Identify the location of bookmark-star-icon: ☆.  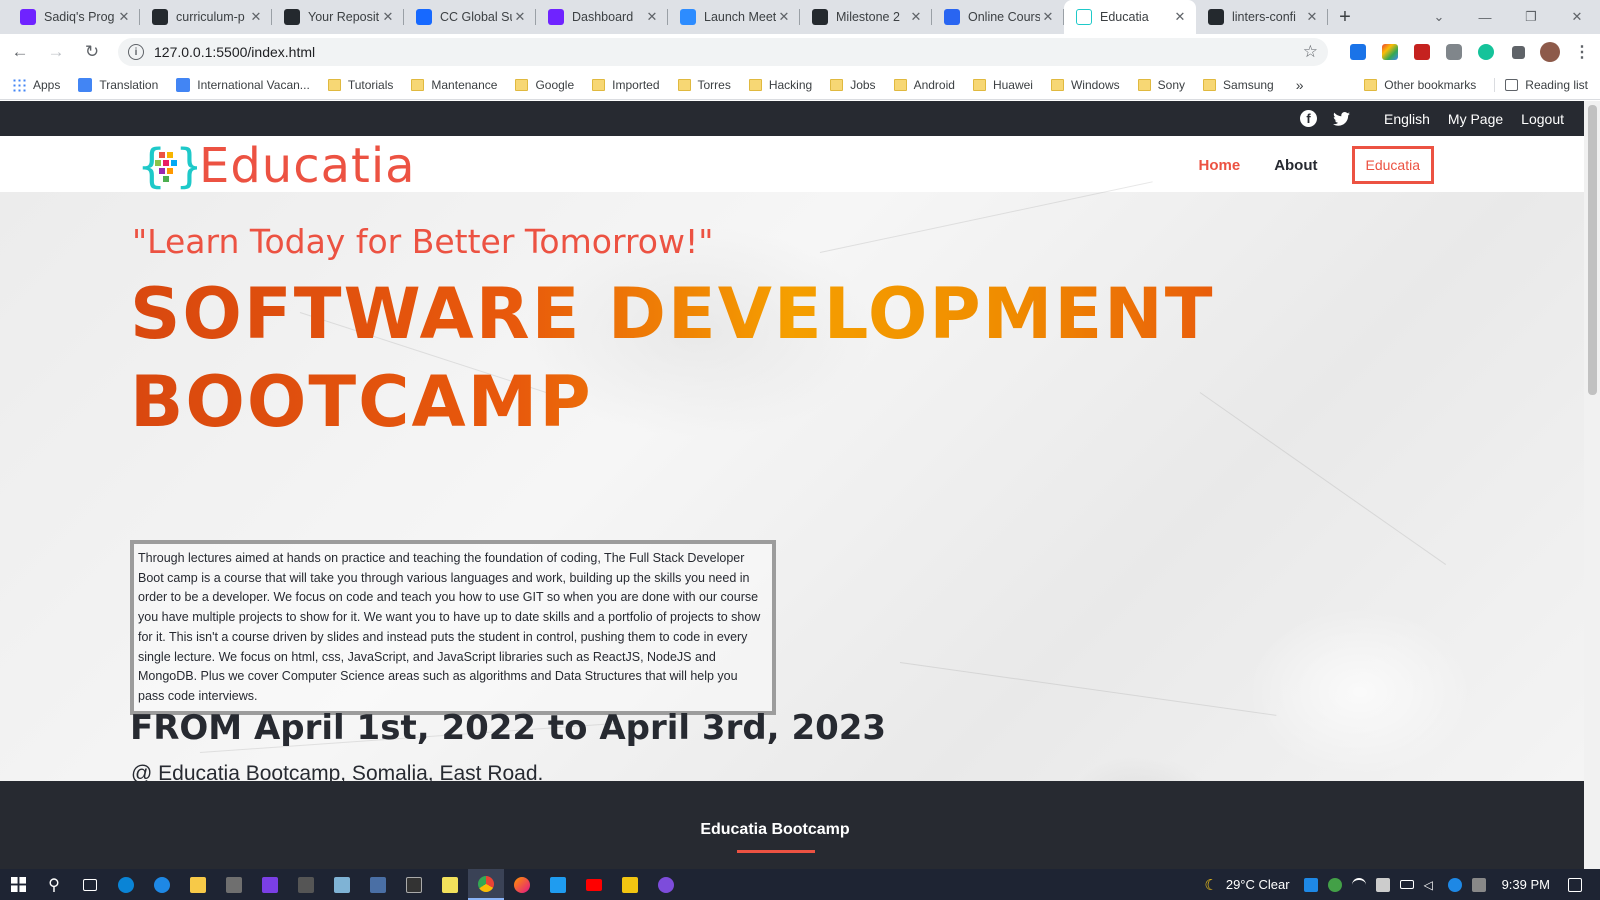
(1310, 52).